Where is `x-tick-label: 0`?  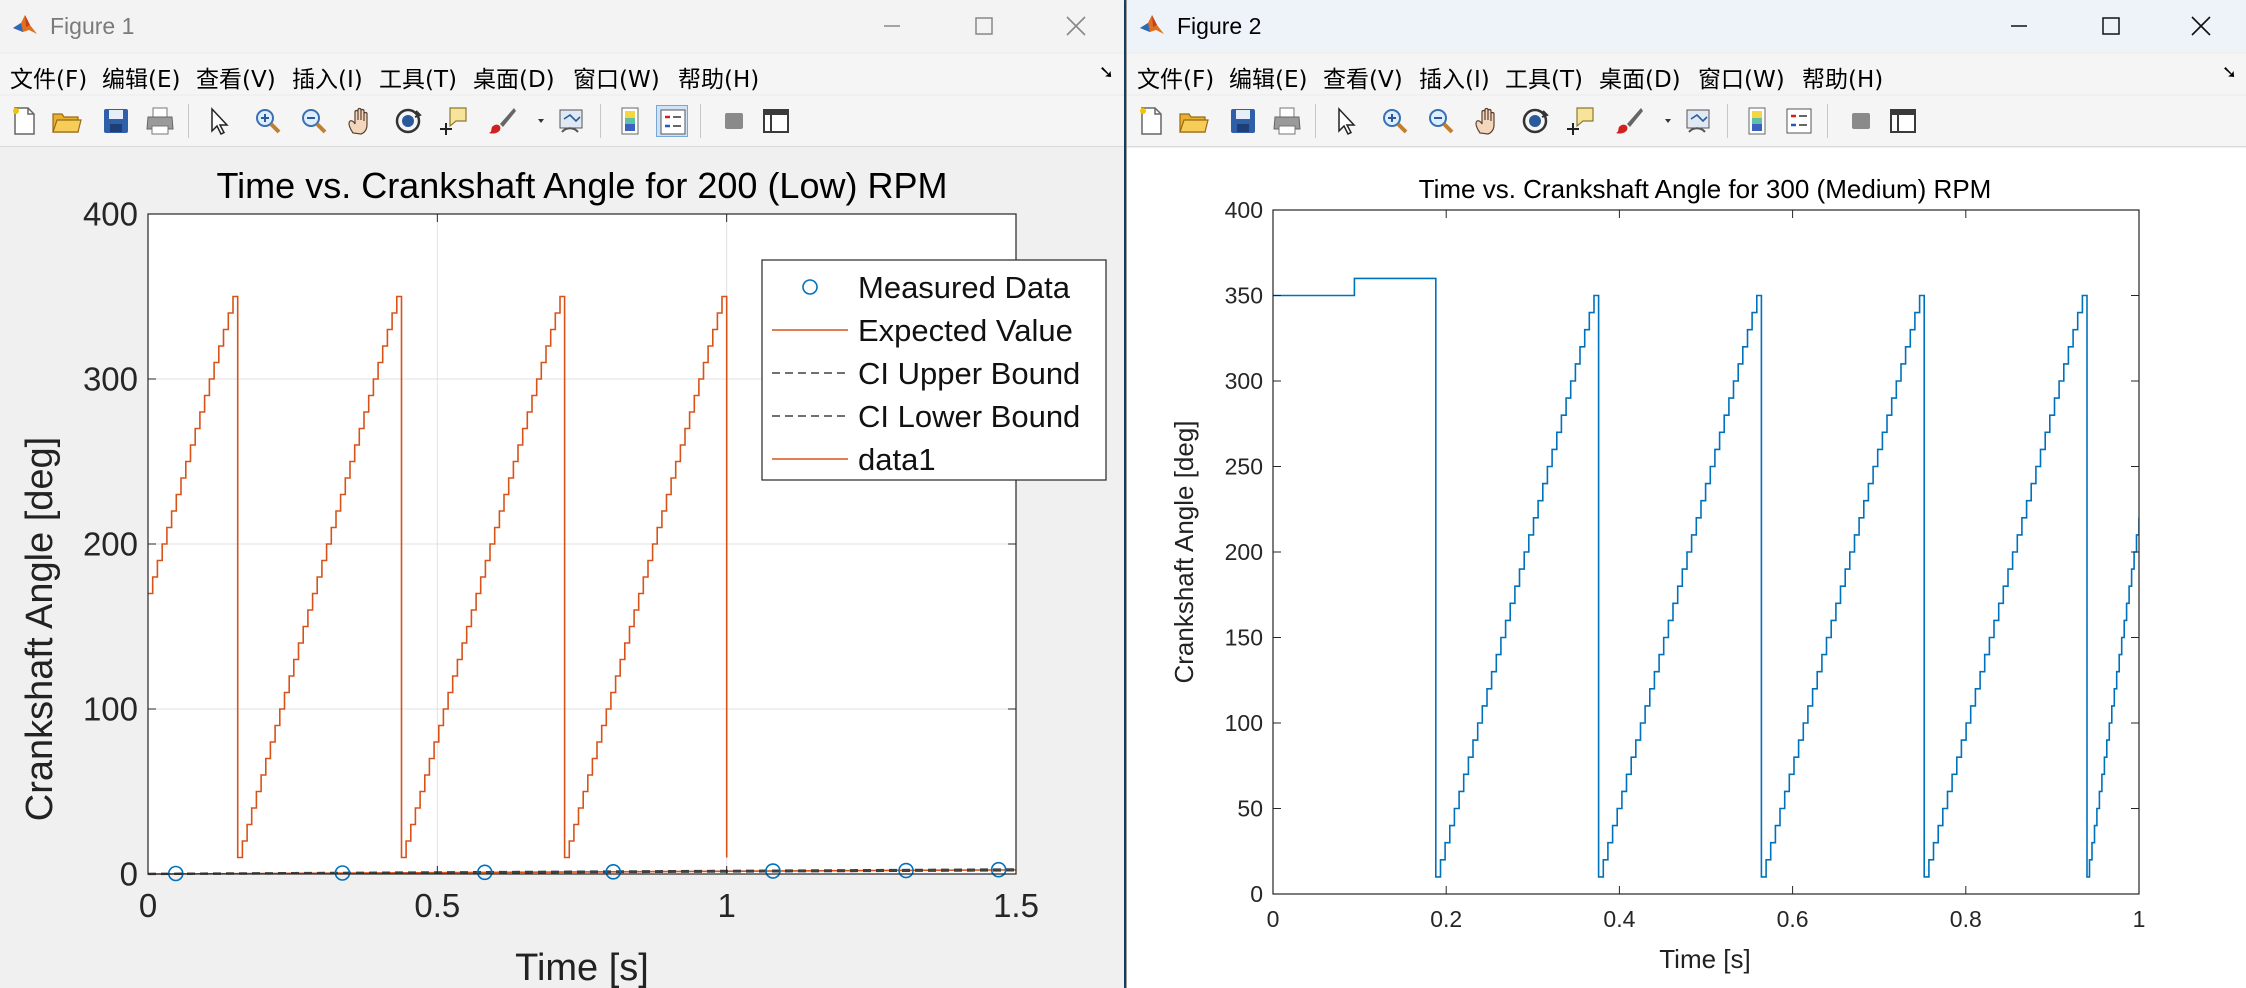
x-tick-label: 0 is located at coordinates (1273, 919).